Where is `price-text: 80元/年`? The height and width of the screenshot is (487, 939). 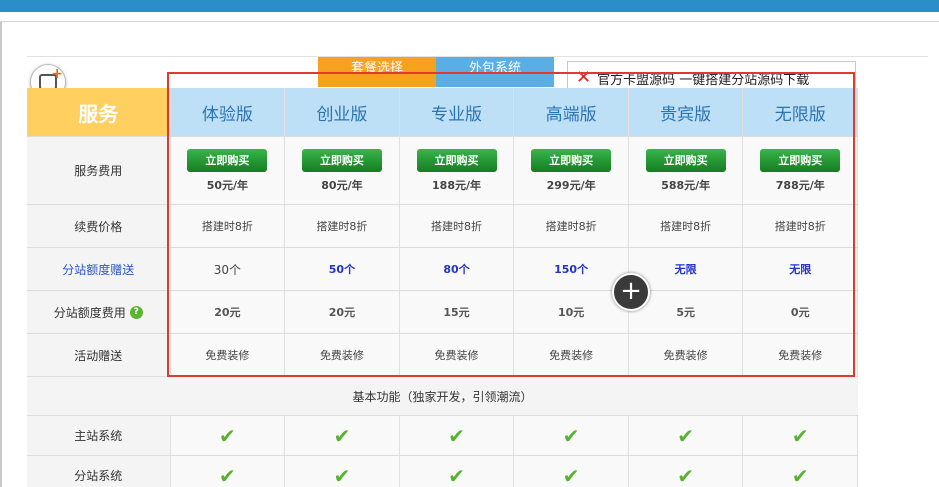
price-text: 80元/年 is located at coordinates (342, 185).